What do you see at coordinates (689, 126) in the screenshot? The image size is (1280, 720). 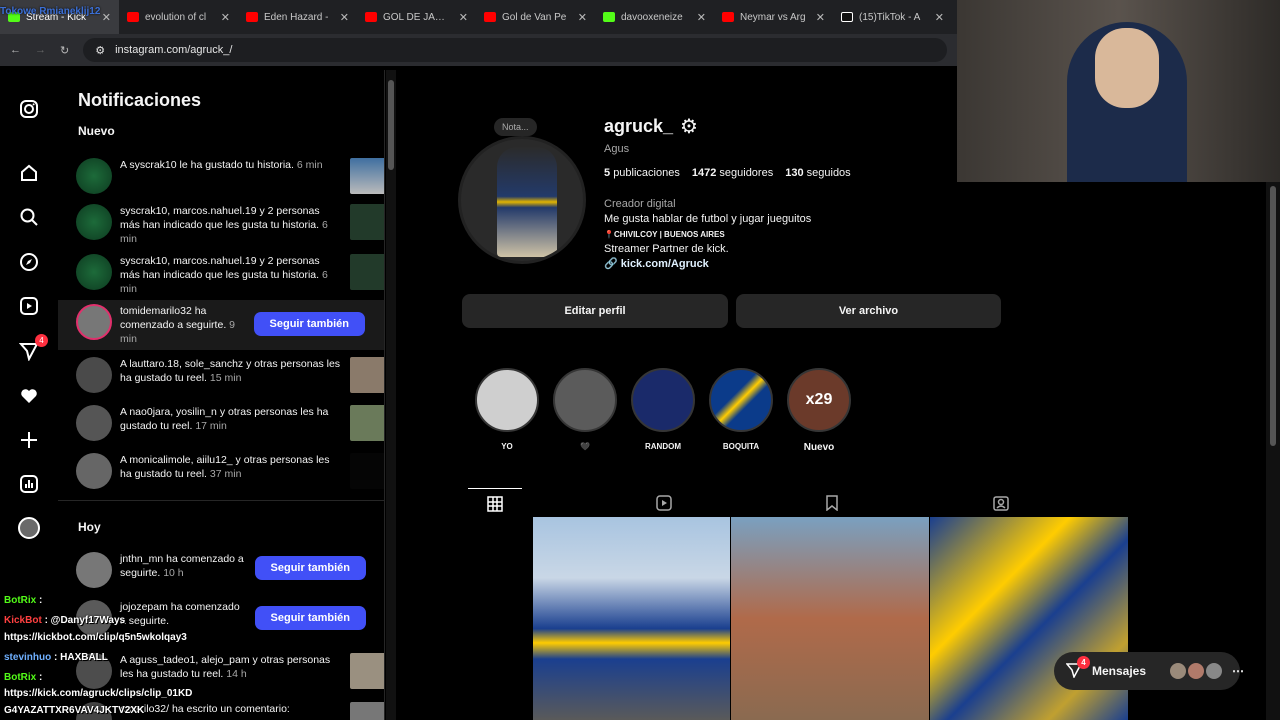 I see `settings-gear-icon: ⚙` at bounding box center [689, 126].